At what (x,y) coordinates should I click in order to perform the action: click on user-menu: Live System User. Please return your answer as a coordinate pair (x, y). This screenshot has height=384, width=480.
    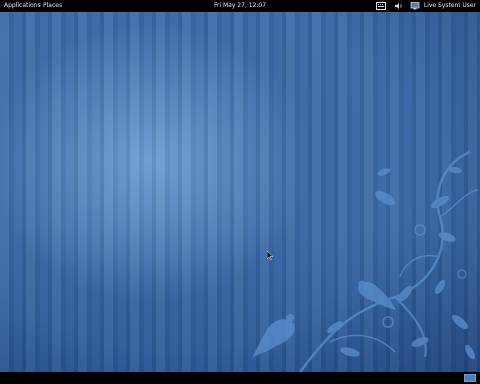
    Looking at the image, I should click on (450, 6).